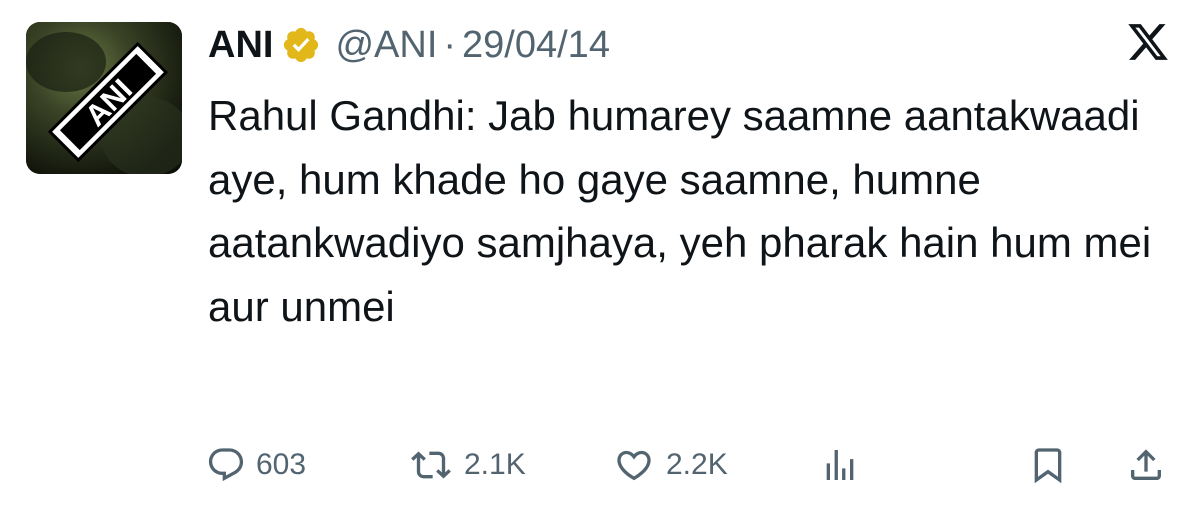  Describe the element at coordinates (281, 464) in the screenshot. I see `reply-count: 603` at that location.